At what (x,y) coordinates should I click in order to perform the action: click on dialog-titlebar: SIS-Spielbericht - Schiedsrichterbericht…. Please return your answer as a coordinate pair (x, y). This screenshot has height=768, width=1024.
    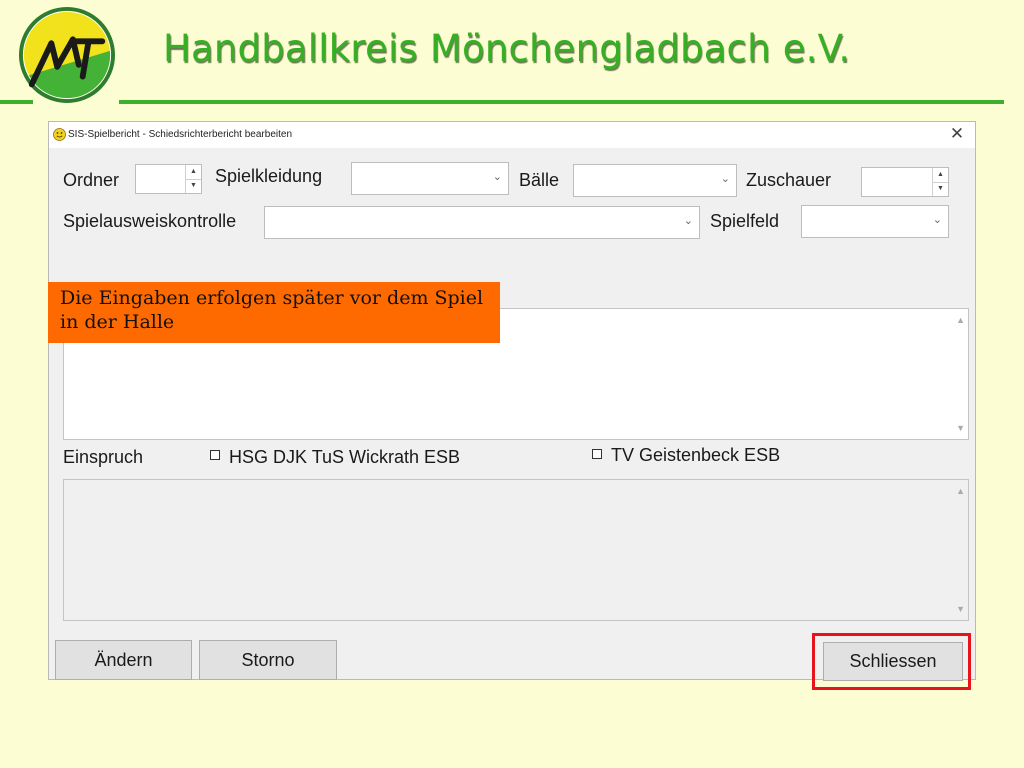
    Looking at the image, I should click on (512, 135).